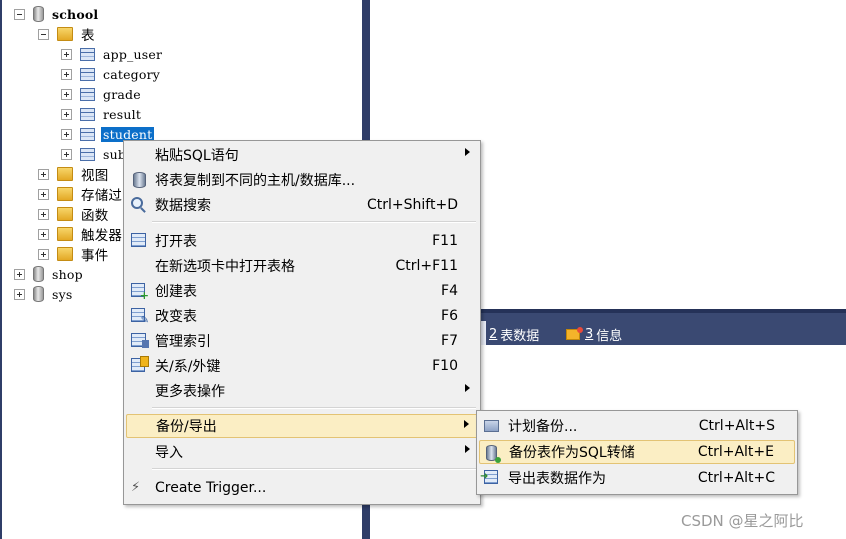  I want to click on menu-item-label: 改变表, so click(176, 317).